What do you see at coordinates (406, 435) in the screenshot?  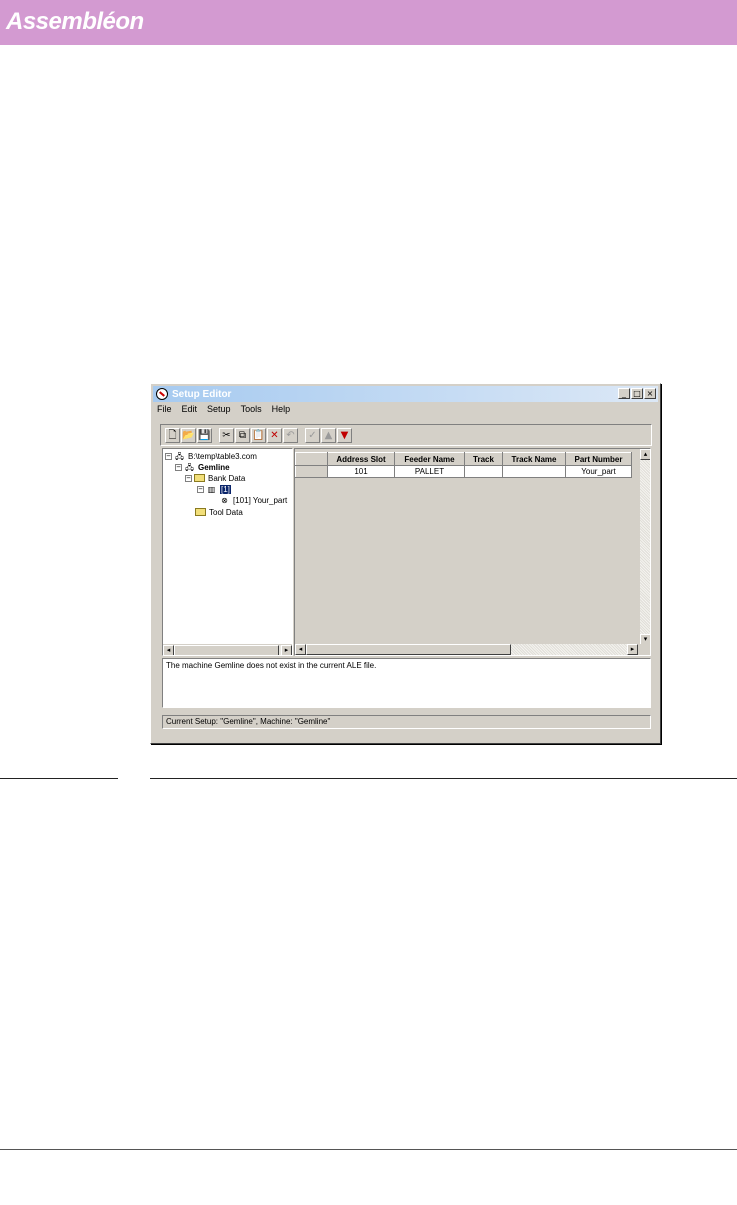 I see `toolbar: 🗋 📂 💾 ✂ ⧉ 📋 ✕ ↶ ✓ ▲ ▼` at bounding box center [406, 435].